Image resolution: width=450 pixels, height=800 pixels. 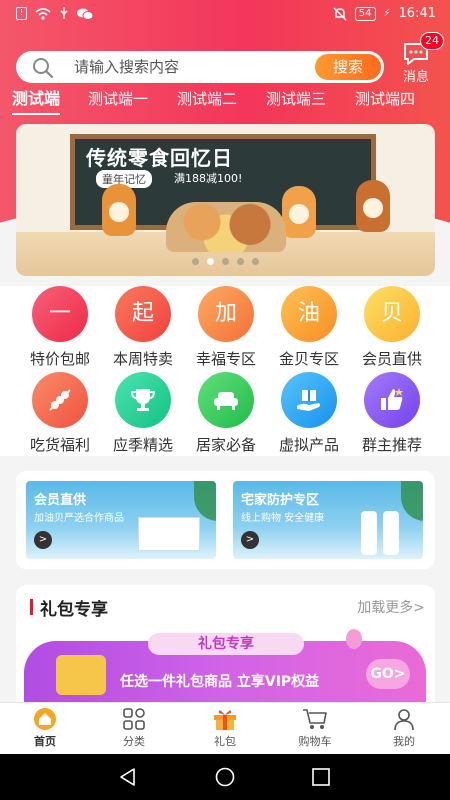 I want to click on search-input, so click(x=189, y=67).